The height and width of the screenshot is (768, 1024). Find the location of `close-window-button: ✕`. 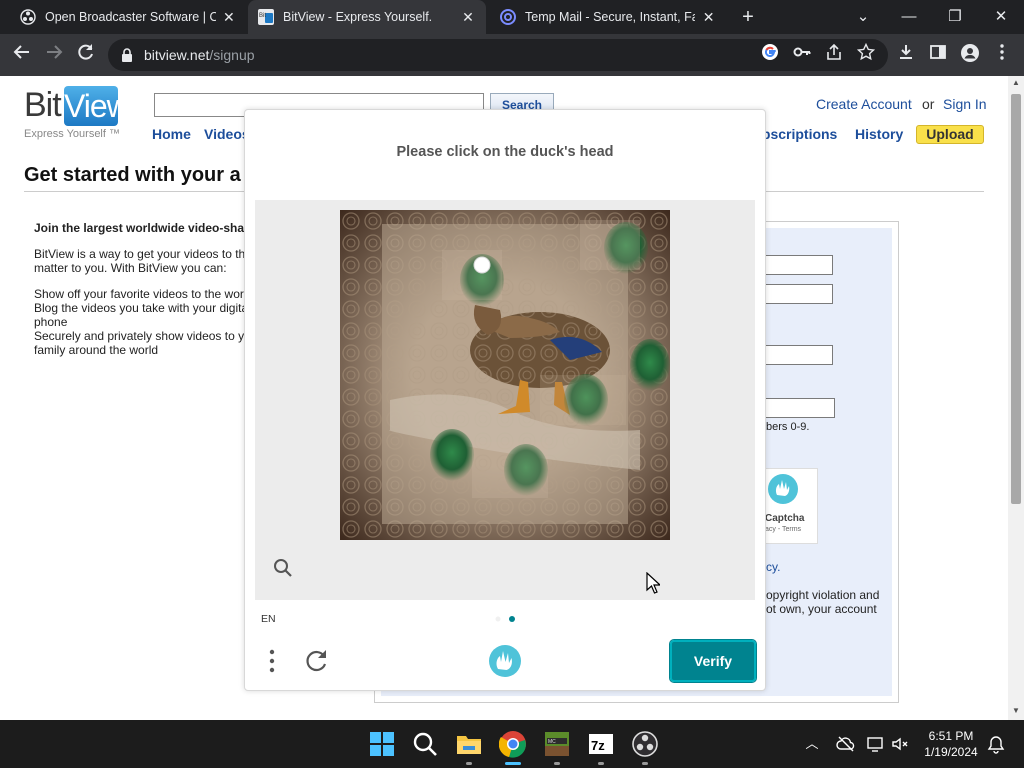

close-window-button: ✕ is located at coordinates (1001, 17).